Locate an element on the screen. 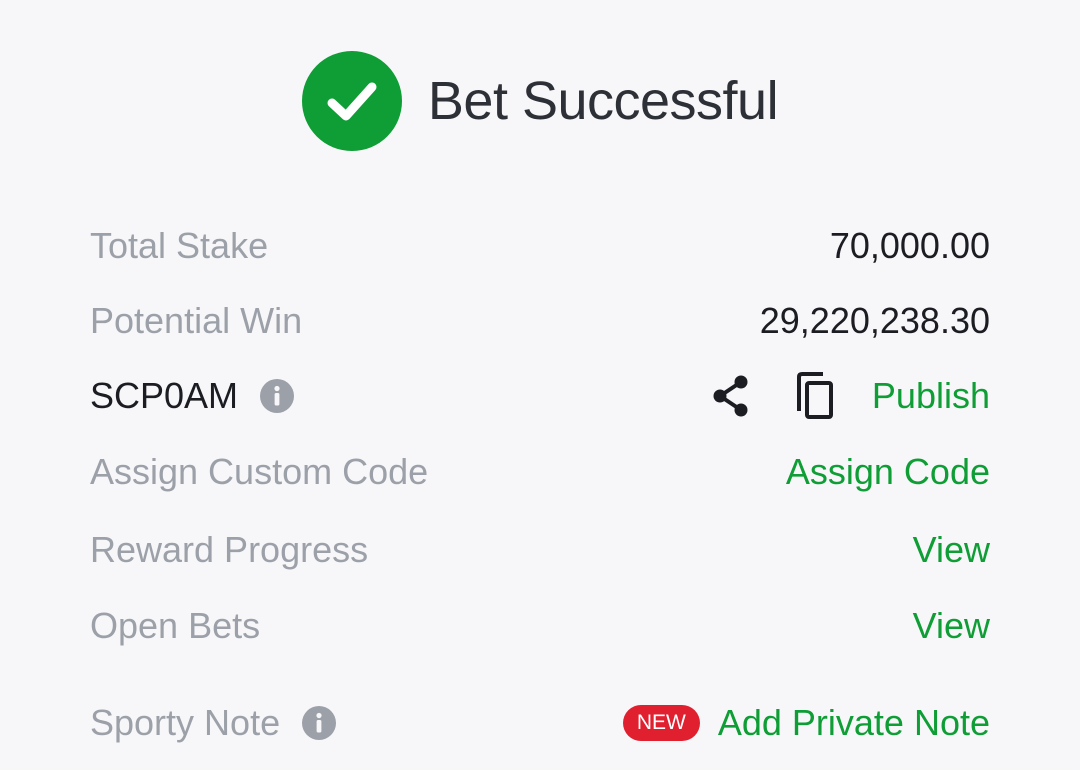  sporty-note-group: Sporty Note is located at coordinates (213, 723).